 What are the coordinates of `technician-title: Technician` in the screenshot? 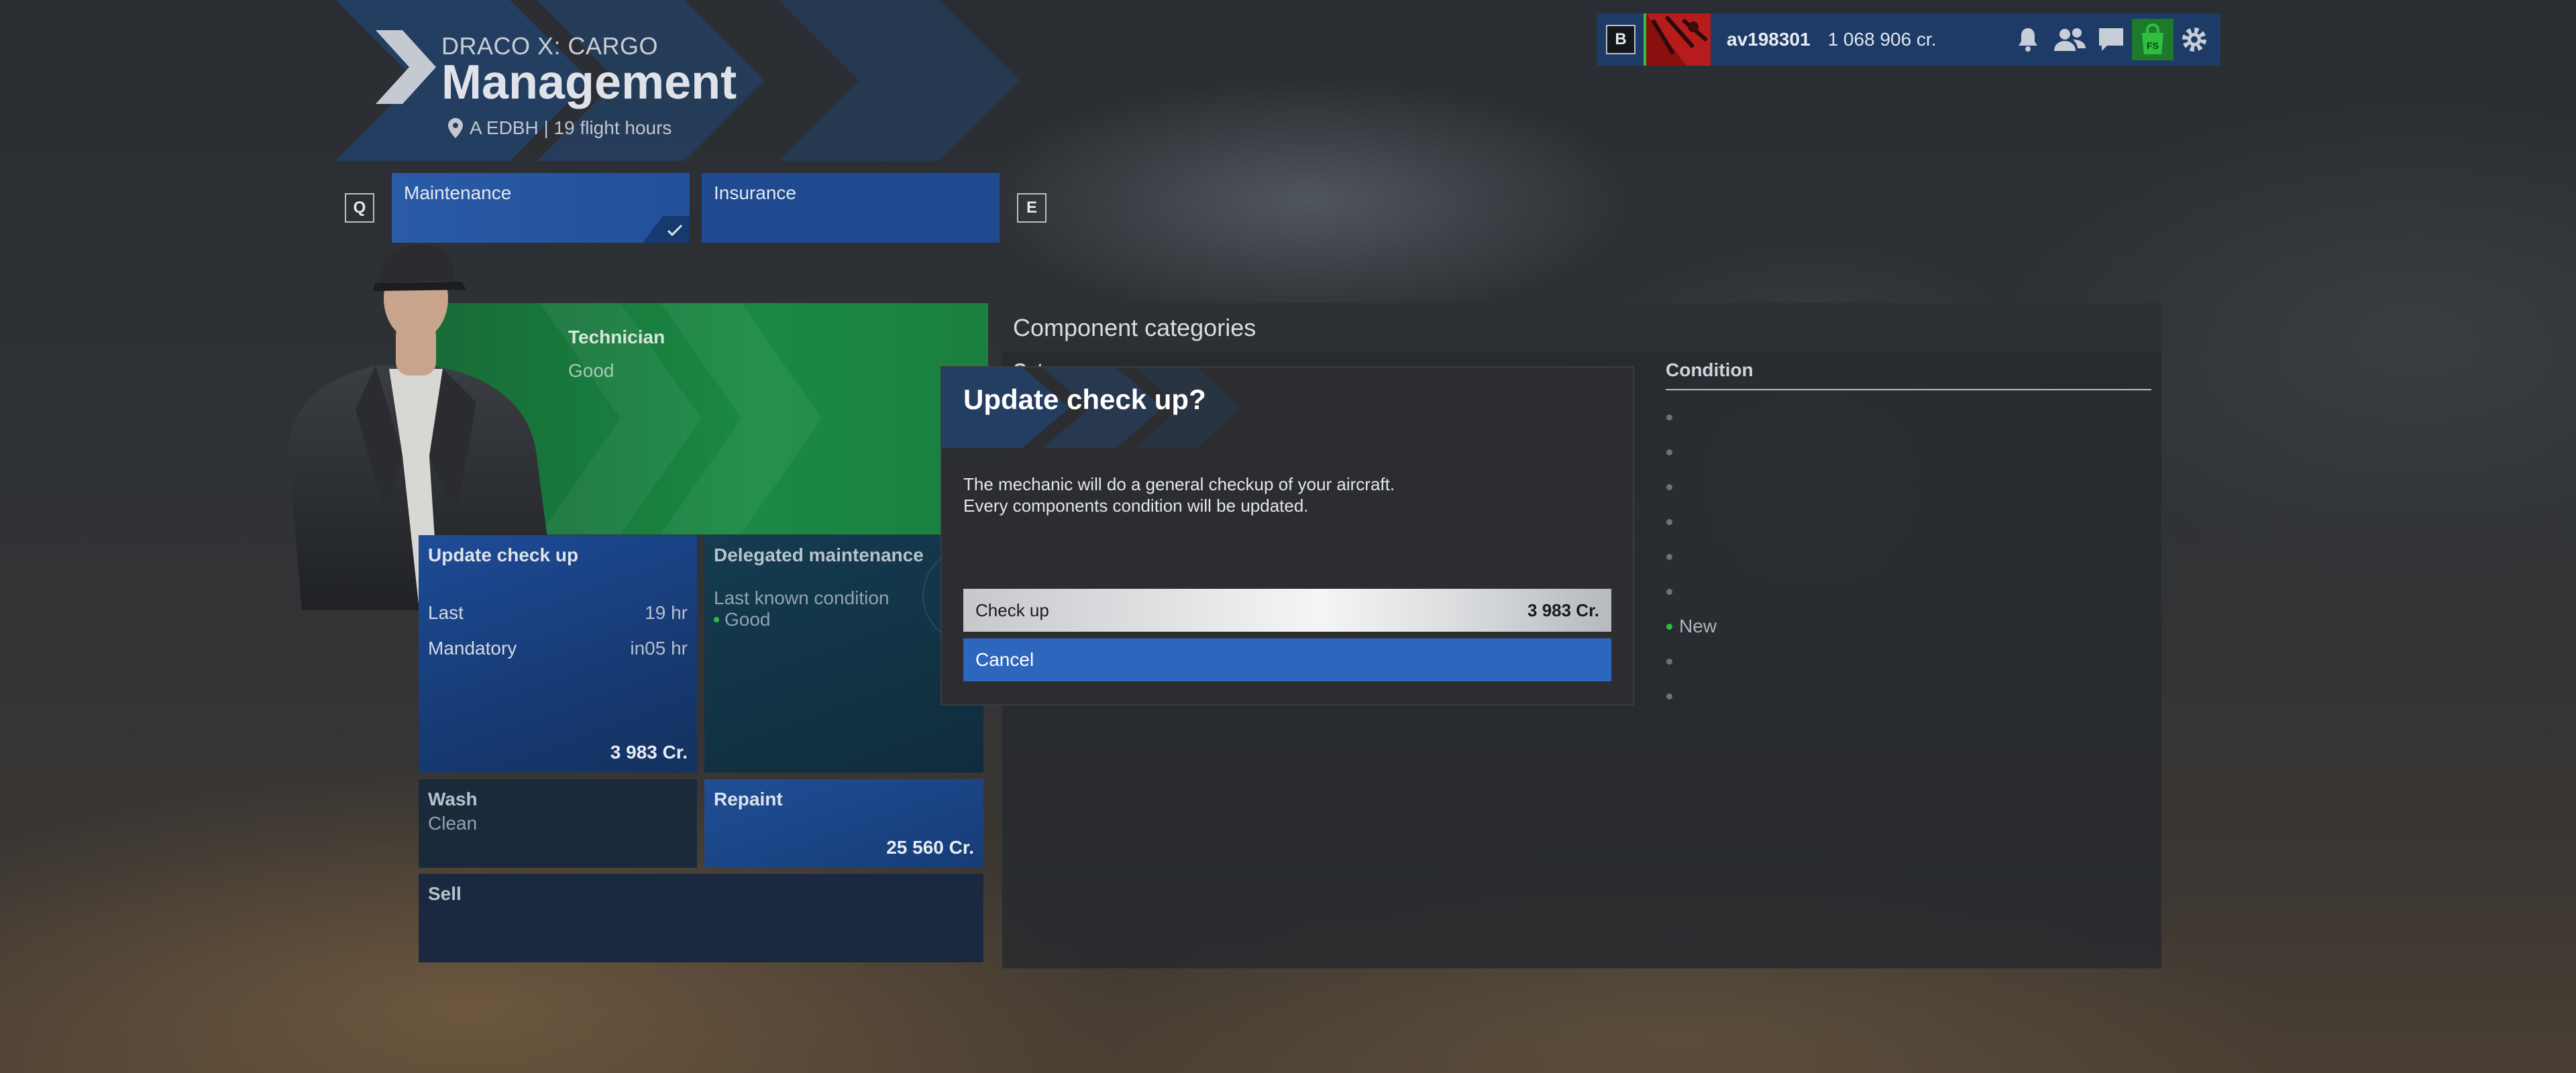 It's located at (616, 337).